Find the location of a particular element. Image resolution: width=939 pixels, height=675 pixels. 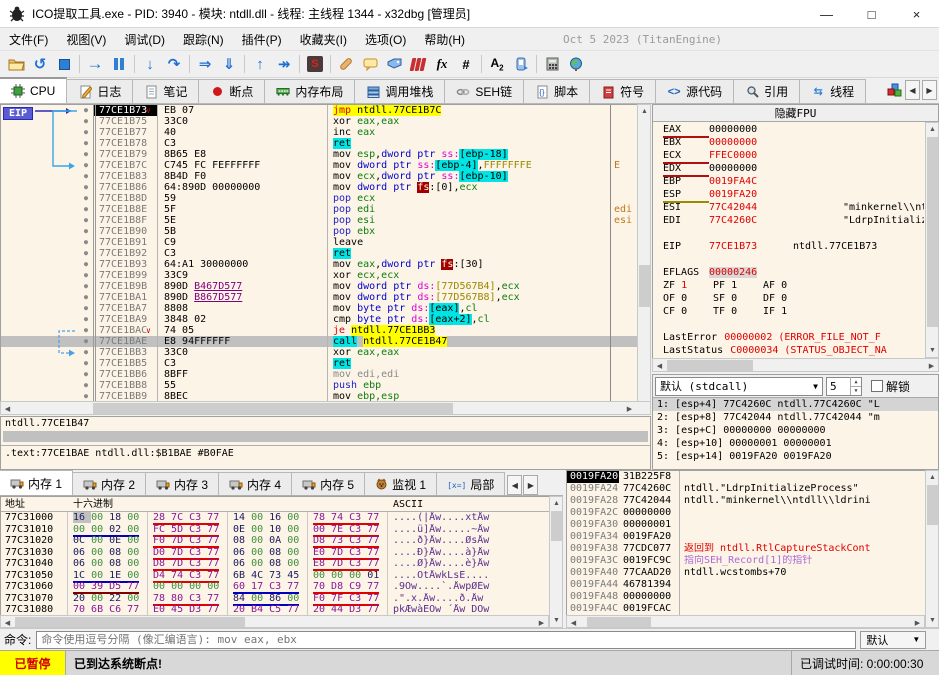

tab-scroll-right-icon: ▶ is located at coordinates (929, 90).